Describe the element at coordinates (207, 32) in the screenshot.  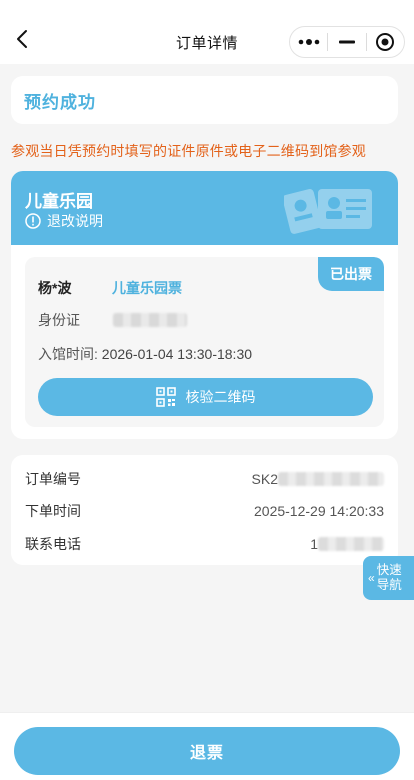
I see `navigation-bar: 订单详情` at that location.